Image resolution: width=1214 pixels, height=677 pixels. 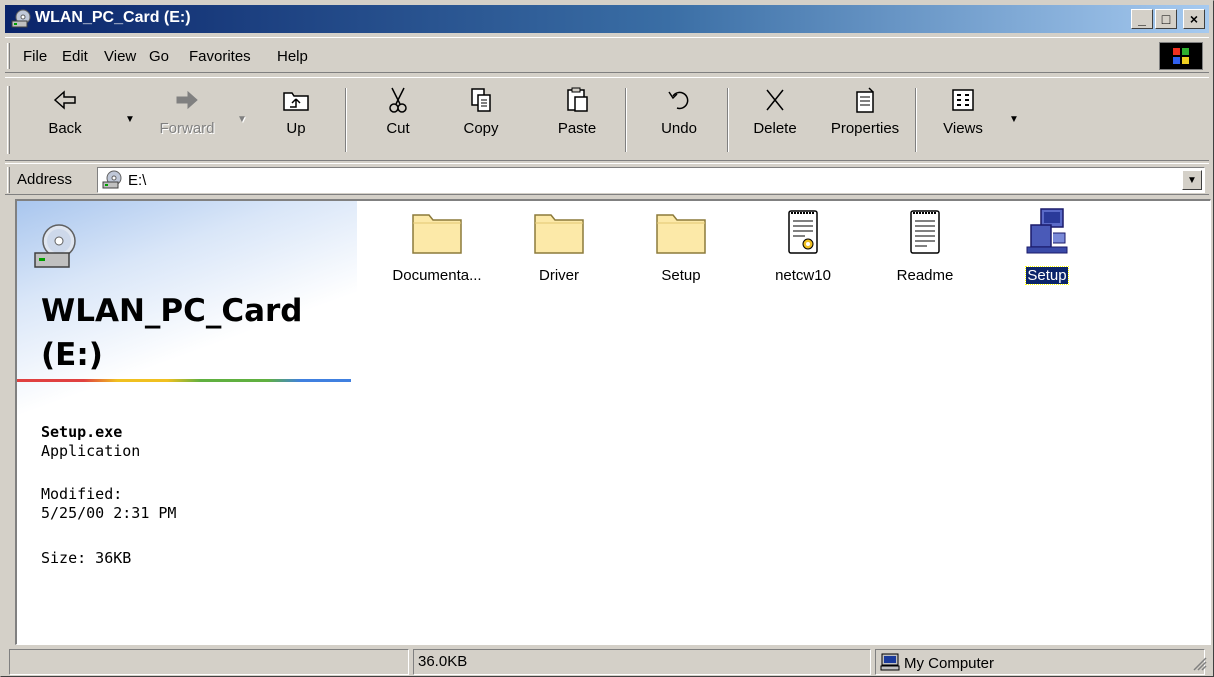 I want to click on pane-title-line2: (E:), so click(x=72, y=355).